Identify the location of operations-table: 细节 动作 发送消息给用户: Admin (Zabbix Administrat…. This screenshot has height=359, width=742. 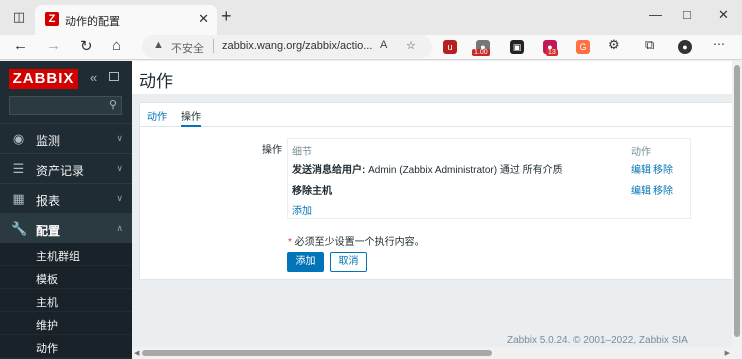
(489, 178).